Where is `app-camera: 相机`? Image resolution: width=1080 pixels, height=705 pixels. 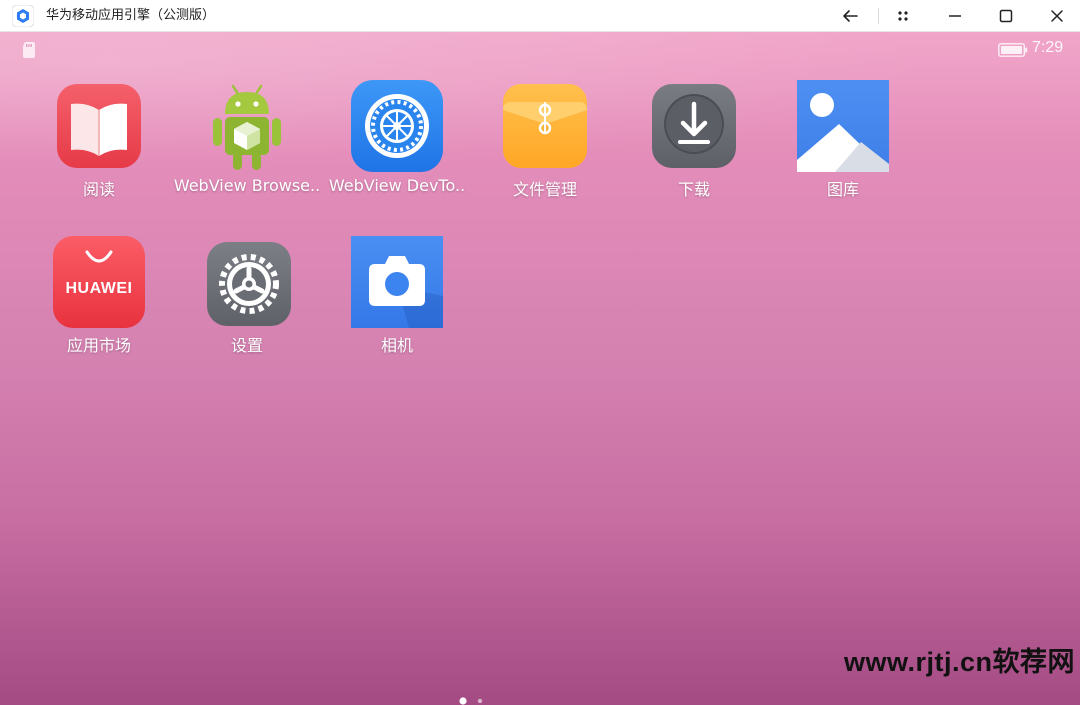
app-camera: 相机 is located at coordinates (397, 296).